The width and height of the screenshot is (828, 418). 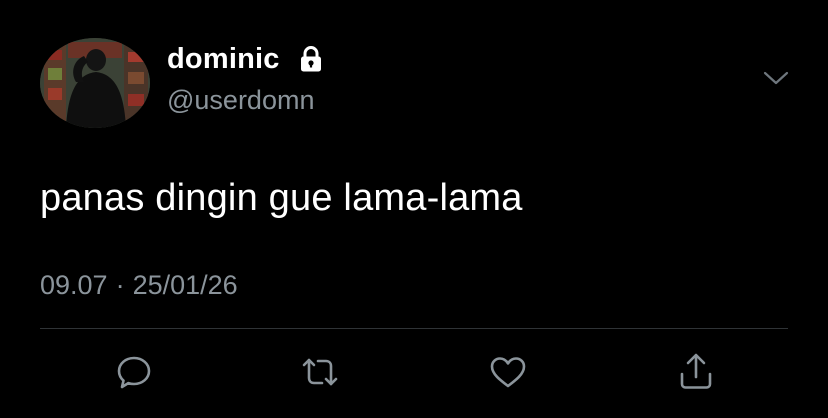 What do you see at coordinates (223, 59) in the screenshot?
I see `display-name: dominic` at bounding box center [223, 59].